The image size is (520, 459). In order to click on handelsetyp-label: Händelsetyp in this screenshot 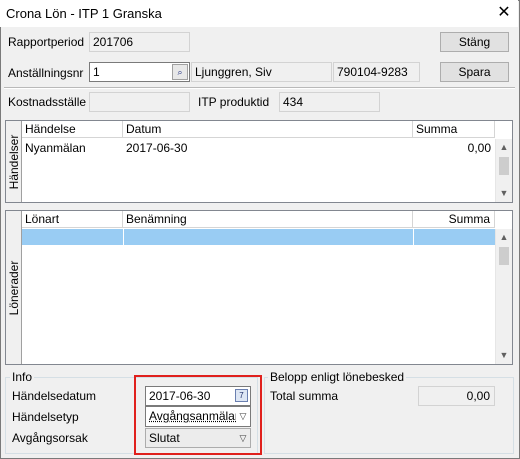, I will do `click(45, 417)`.